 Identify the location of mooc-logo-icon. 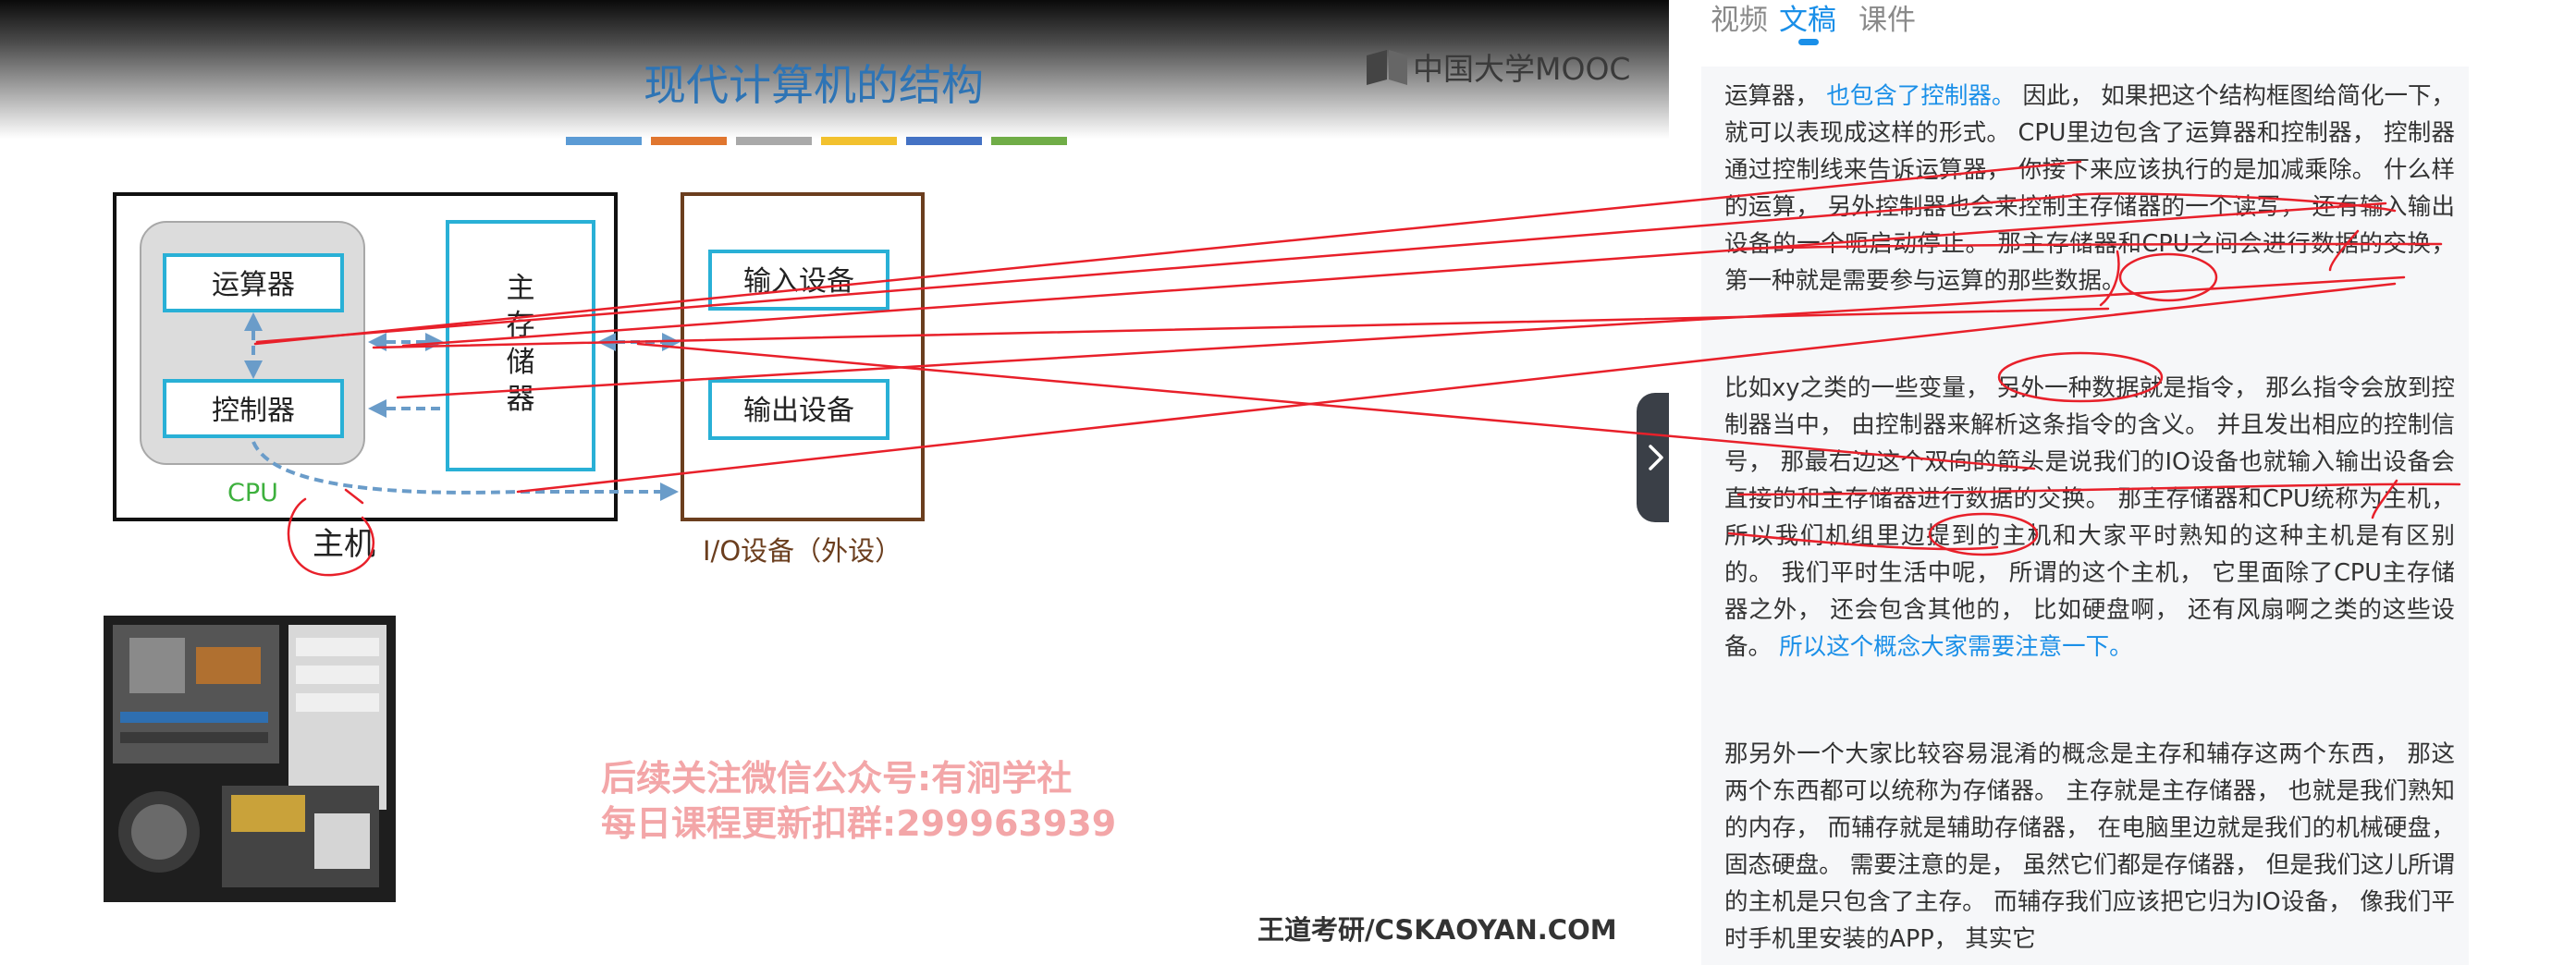
(1387, 67).